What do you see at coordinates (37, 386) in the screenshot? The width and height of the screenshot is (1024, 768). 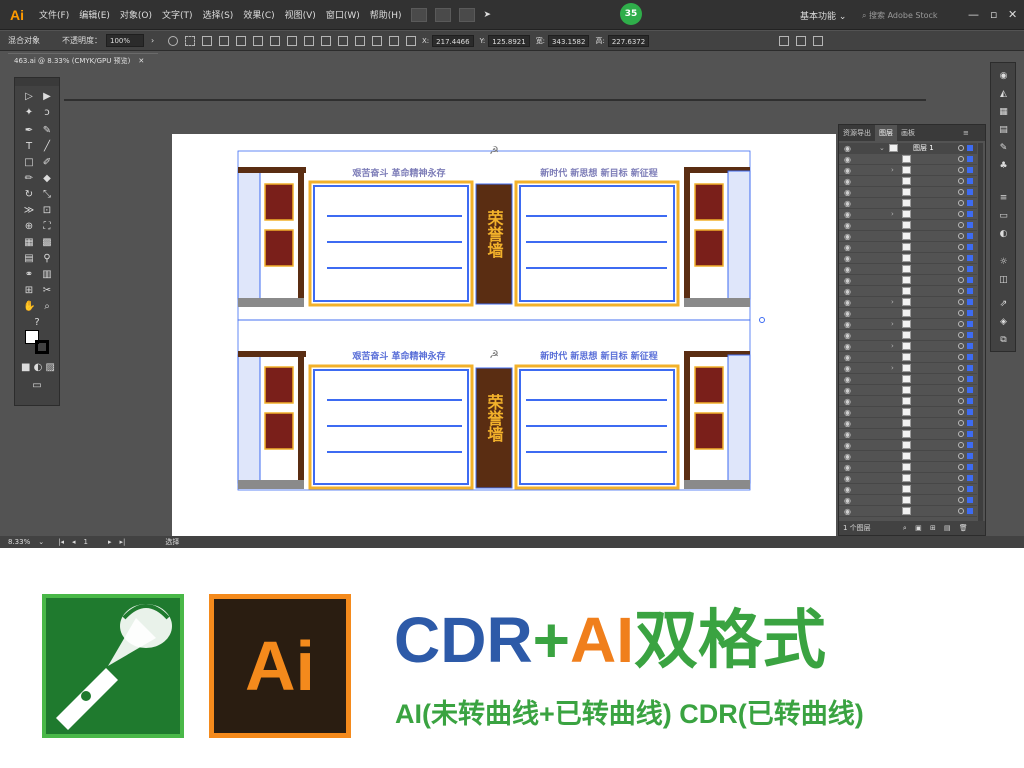 I see `screen-mode-icon: ▭` at bounding box center [37, 386].